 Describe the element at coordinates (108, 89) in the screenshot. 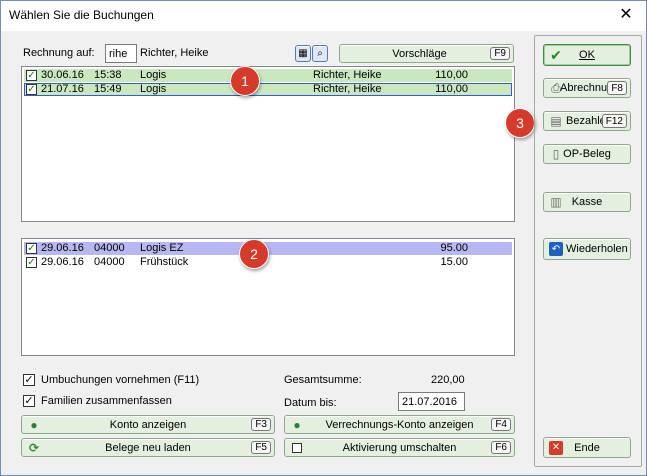

I see `row-time: 15:49` at that location.